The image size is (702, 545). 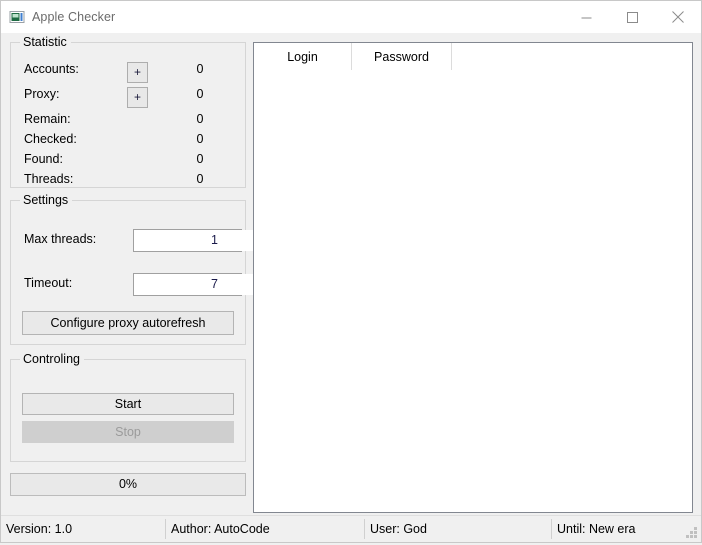 I want to click on stat-value-threads: 0, so click(x=200, y=179).